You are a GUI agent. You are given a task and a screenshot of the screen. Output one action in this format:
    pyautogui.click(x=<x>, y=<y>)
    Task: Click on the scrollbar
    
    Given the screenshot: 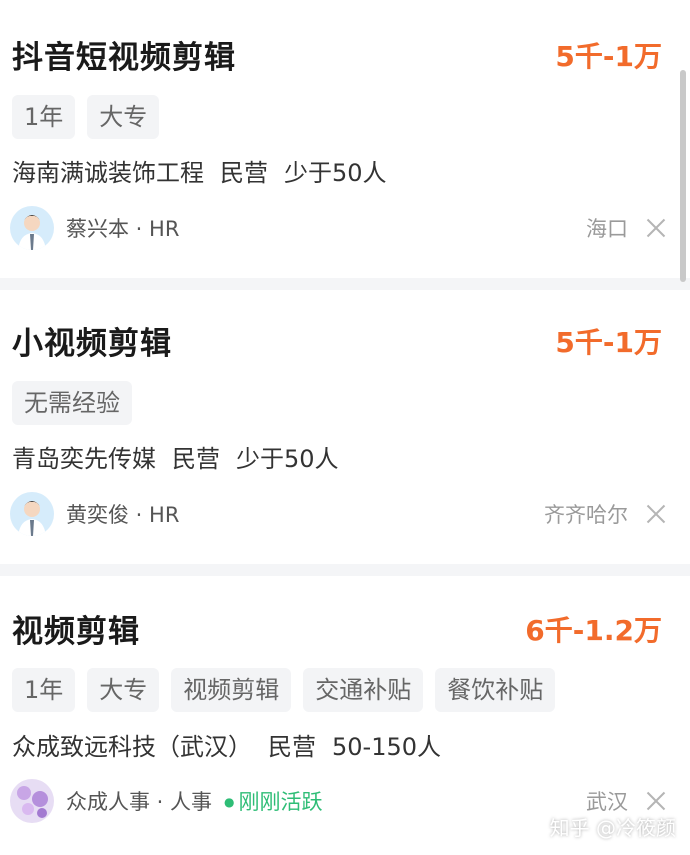 What is the action you would take?
    pyautogui.click(x=683, y=176)
    